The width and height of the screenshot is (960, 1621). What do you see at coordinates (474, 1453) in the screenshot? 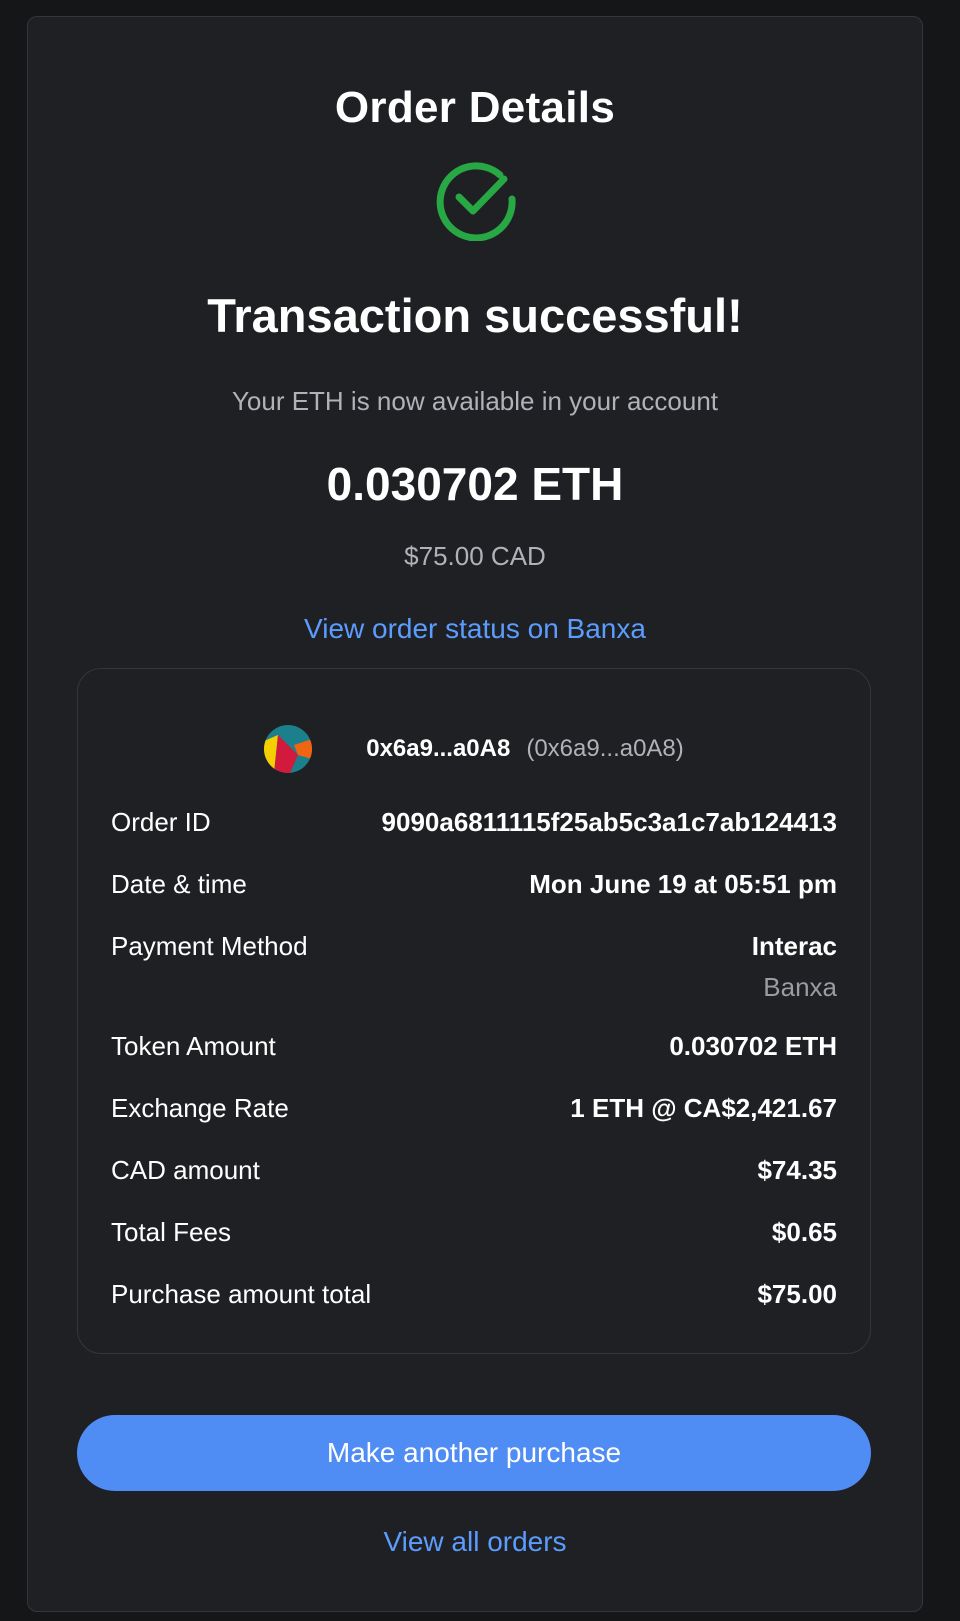
I see `make-another-purchase-button: Make another purchase` at bounding box center [474, 1453].